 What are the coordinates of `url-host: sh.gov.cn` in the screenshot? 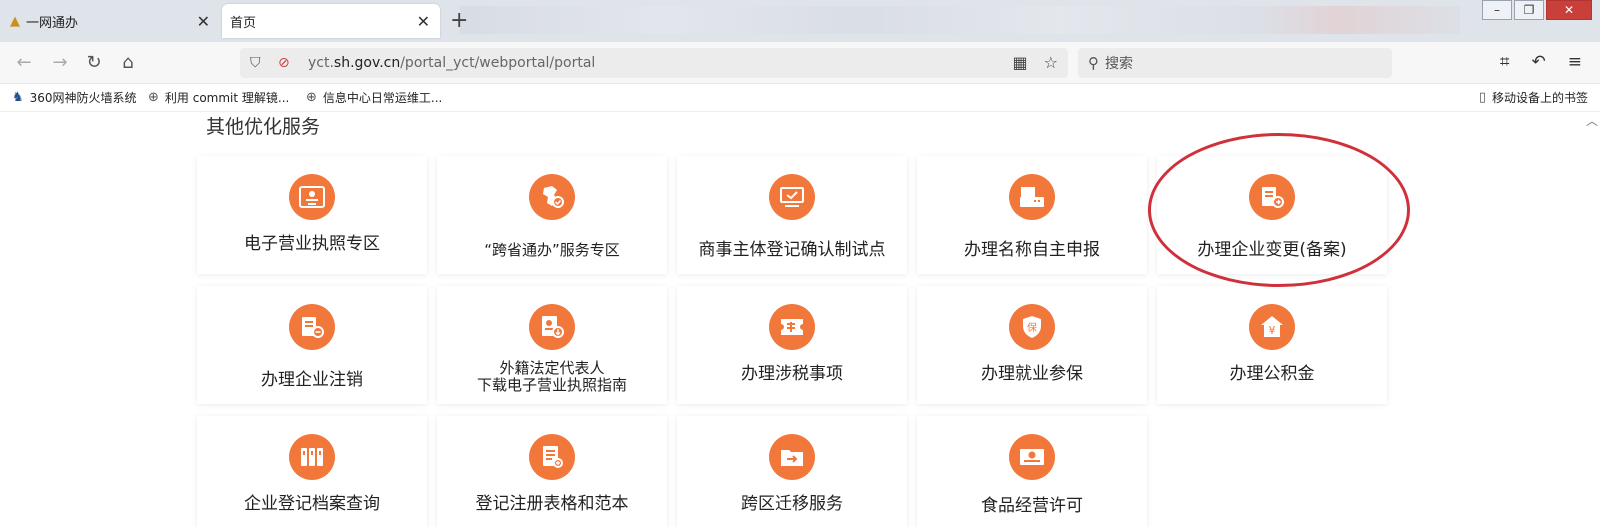 It's located at (367, 63).